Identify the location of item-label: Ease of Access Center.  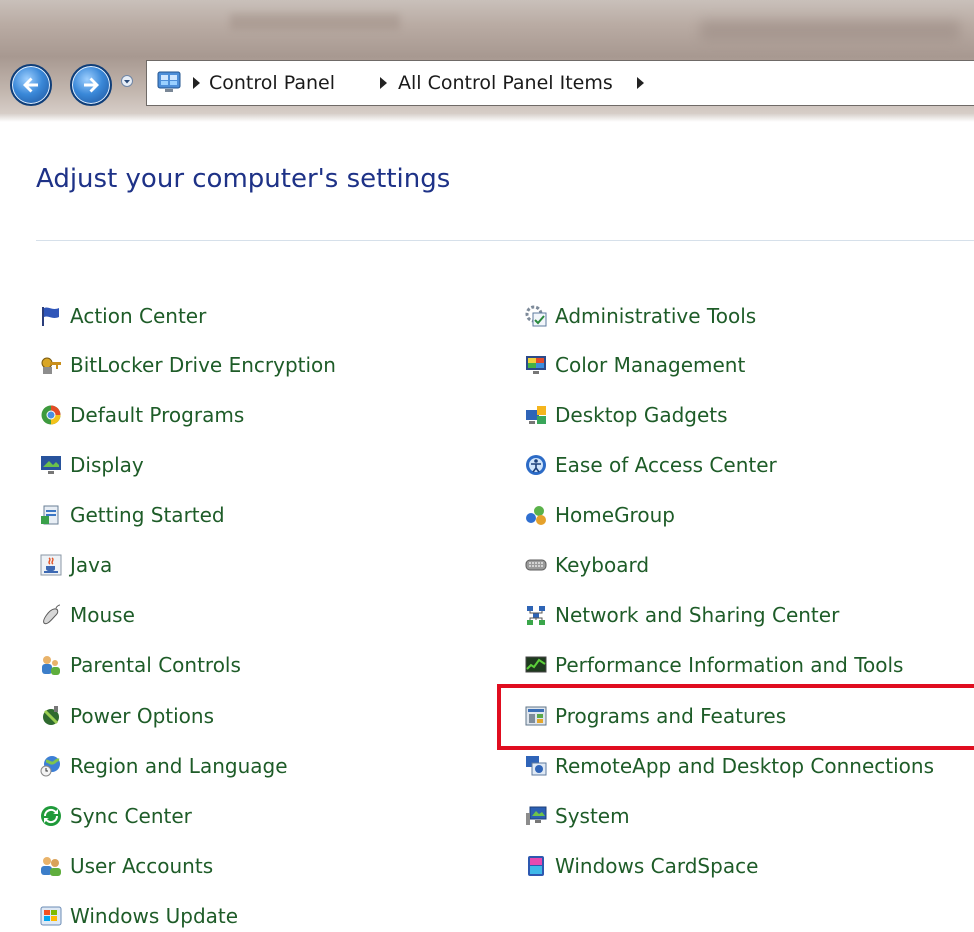
(666, 465).